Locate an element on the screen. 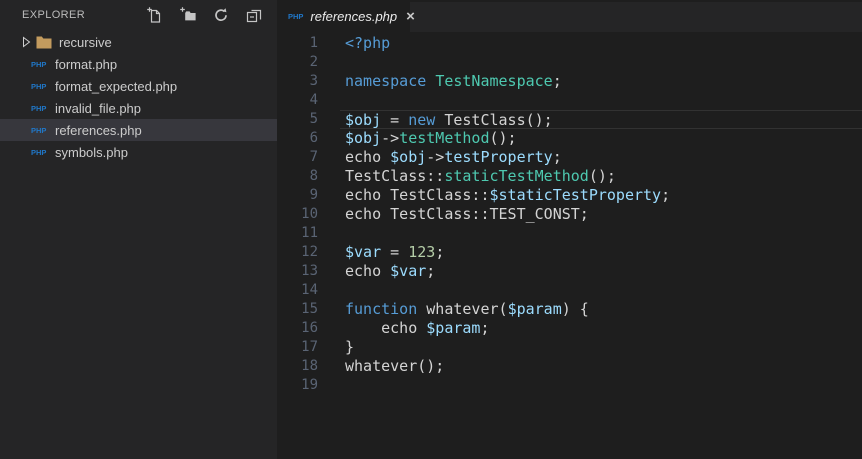 This screenshot has width=862, height=459. tree-file-format_expected-php: PHP format_expected.php is located at coordinates (138, 86).